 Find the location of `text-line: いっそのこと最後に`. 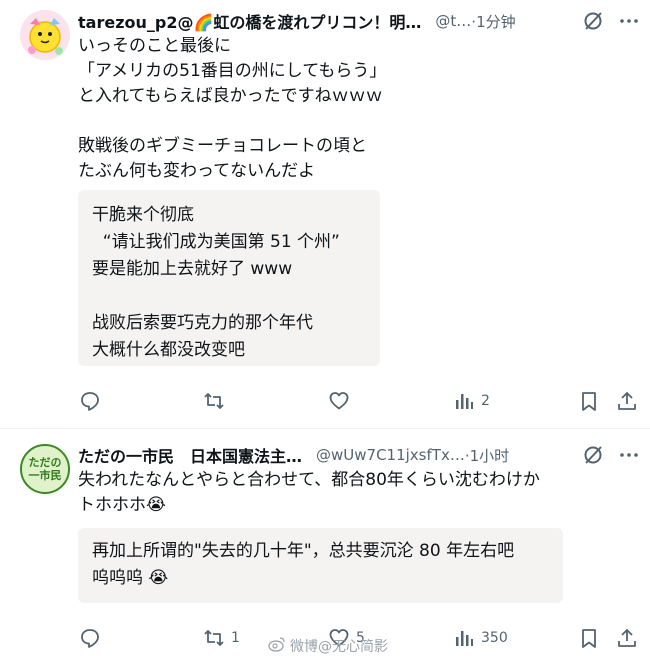

text-line: いっそのこと最後に is located at coordinates (154, 46).